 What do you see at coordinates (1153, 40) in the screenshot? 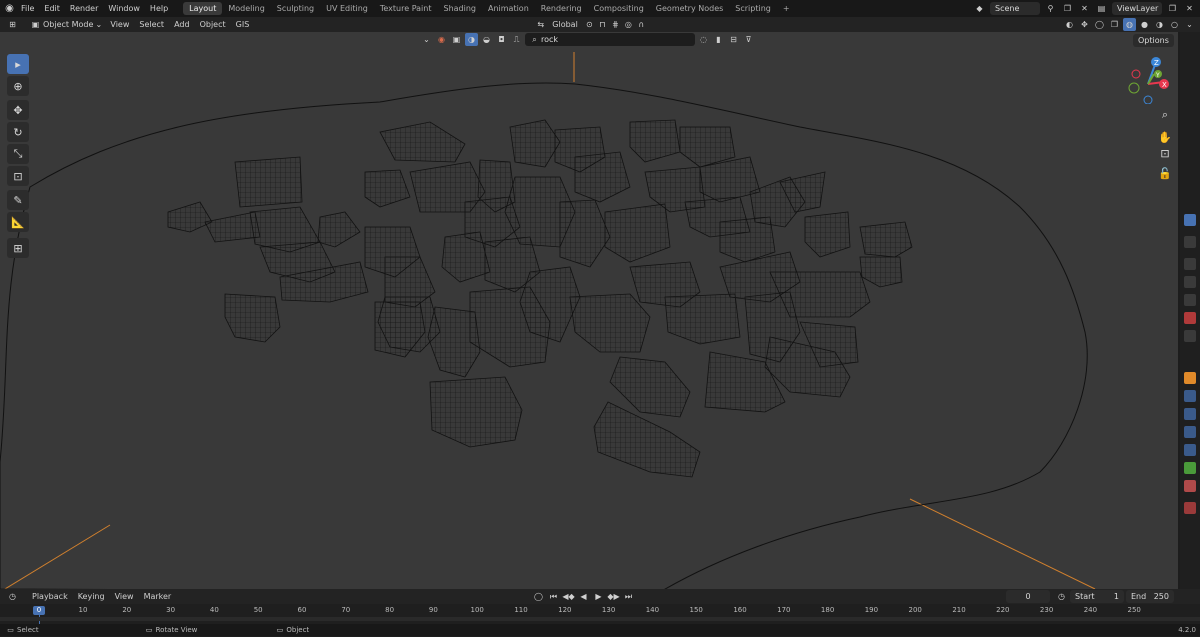
I see `options-button: Options` at bounding box center [1153, 40].